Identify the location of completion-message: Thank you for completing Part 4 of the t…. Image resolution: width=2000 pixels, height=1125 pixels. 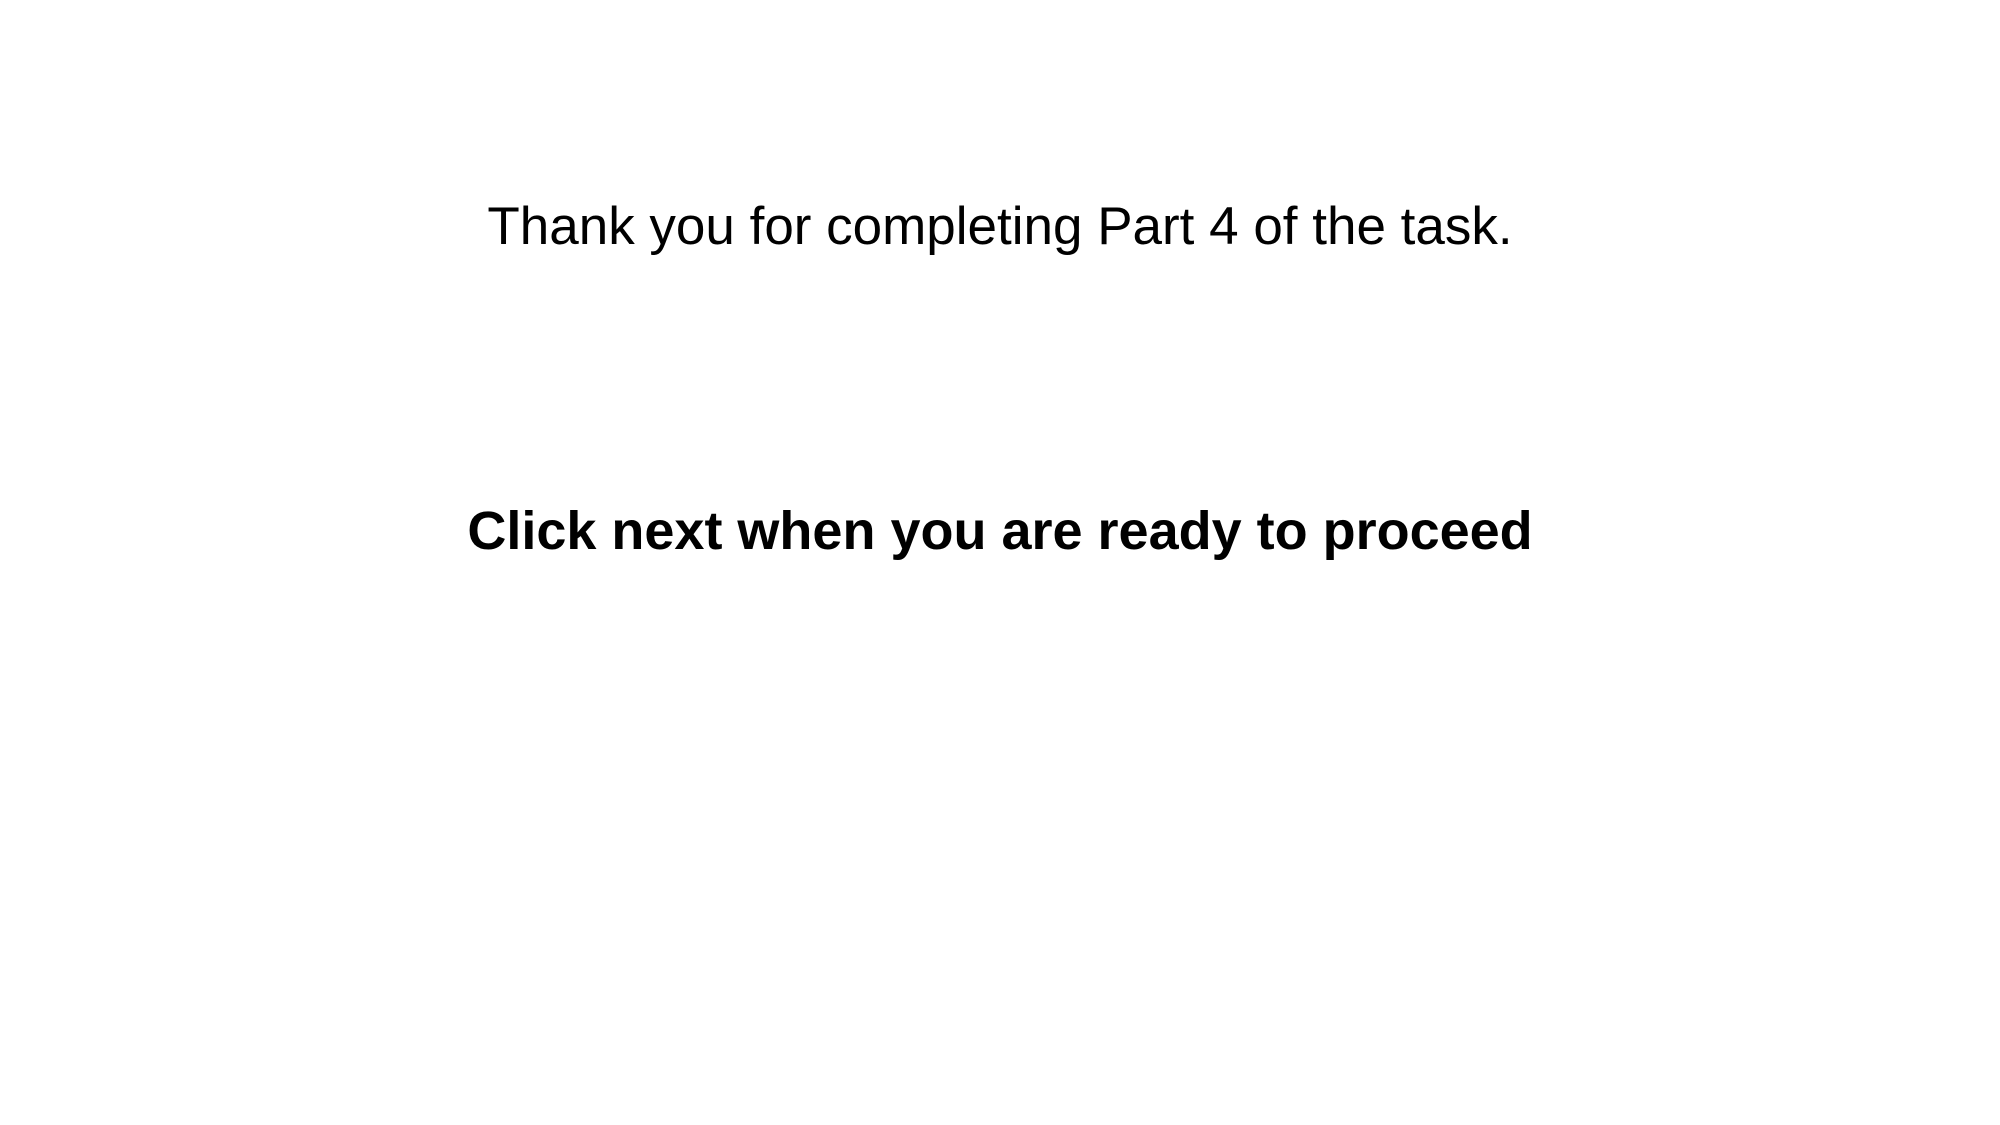
(1000, 226).